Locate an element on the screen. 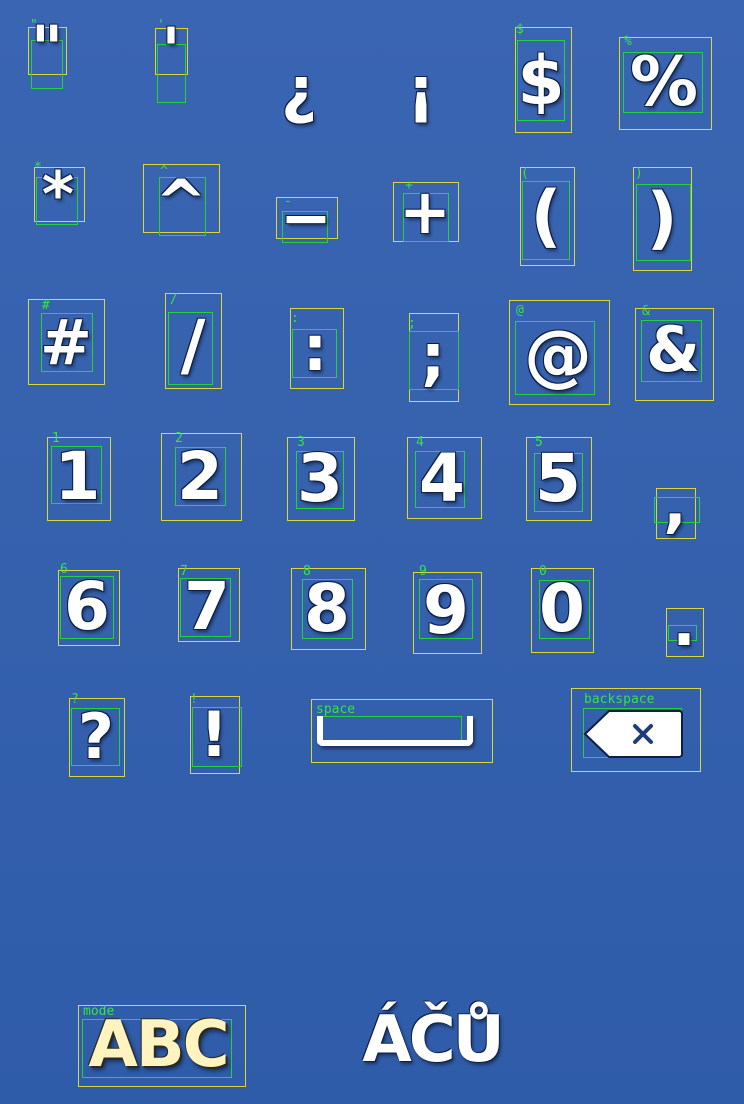 The width and height of the screenshot is (744, 1104). label-space: space is located at coordinates (336, 709).